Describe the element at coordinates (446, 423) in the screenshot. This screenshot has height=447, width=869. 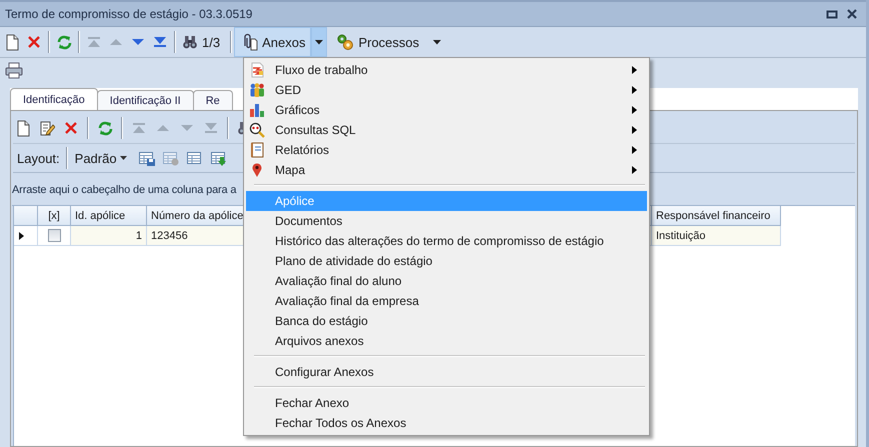
I see `menu-item: Fechar Todos os Anexos` at that location.